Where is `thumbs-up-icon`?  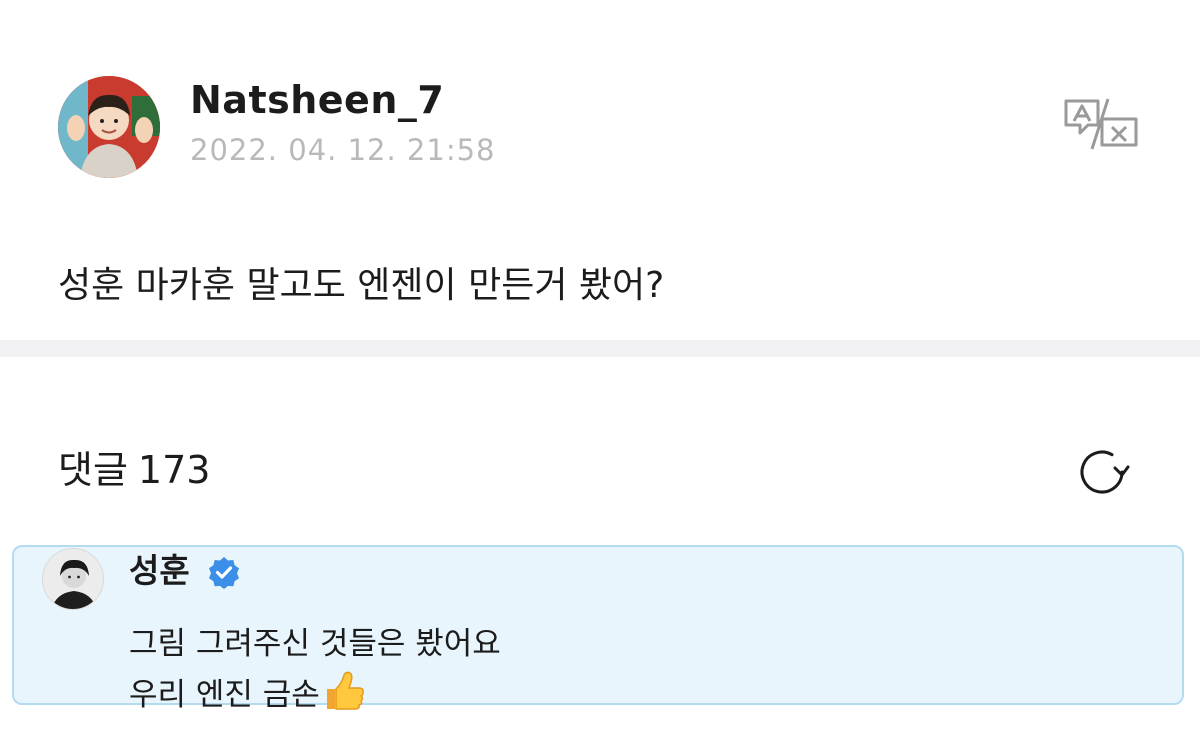 thumbs-up-icon is located at coordinates (344, 691).